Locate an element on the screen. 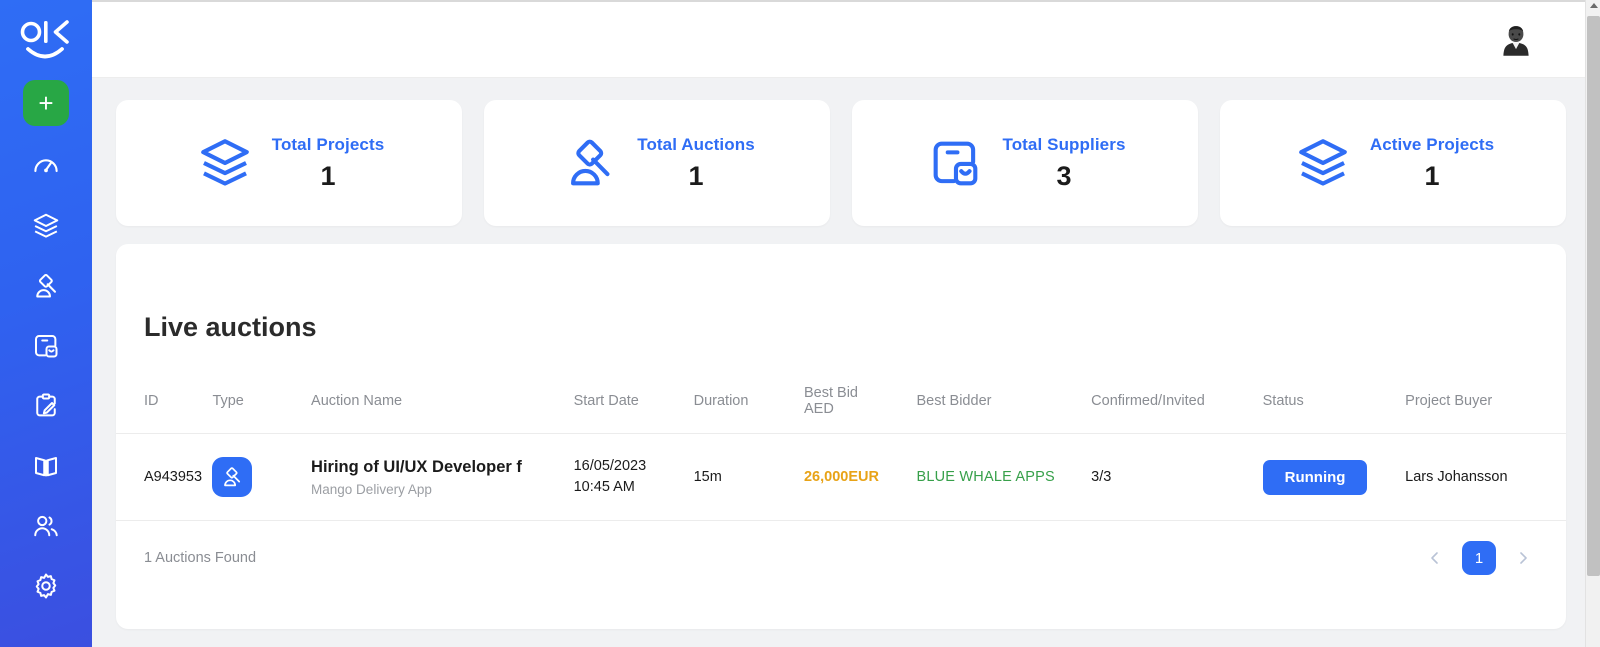 This screenshot has width=1600, height=647. stat-card-total-projects: Total Projects 1 is located at coordinates (289, 163).